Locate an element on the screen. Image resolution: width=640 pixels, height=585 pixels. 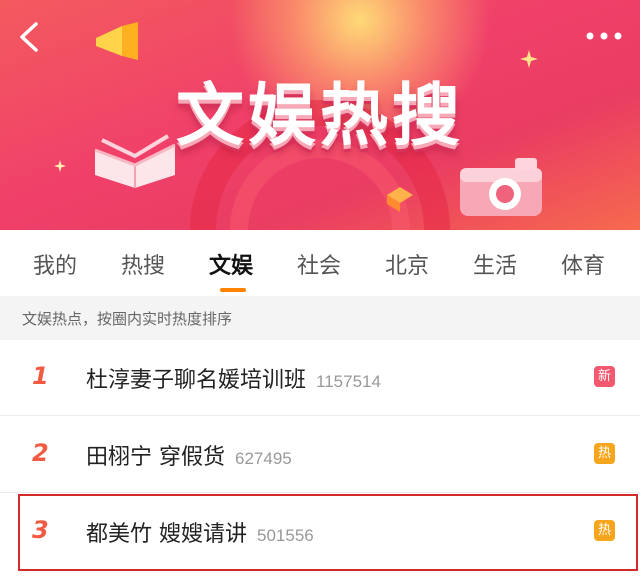
new-badge: 新 is located at coordinates (604, 376).